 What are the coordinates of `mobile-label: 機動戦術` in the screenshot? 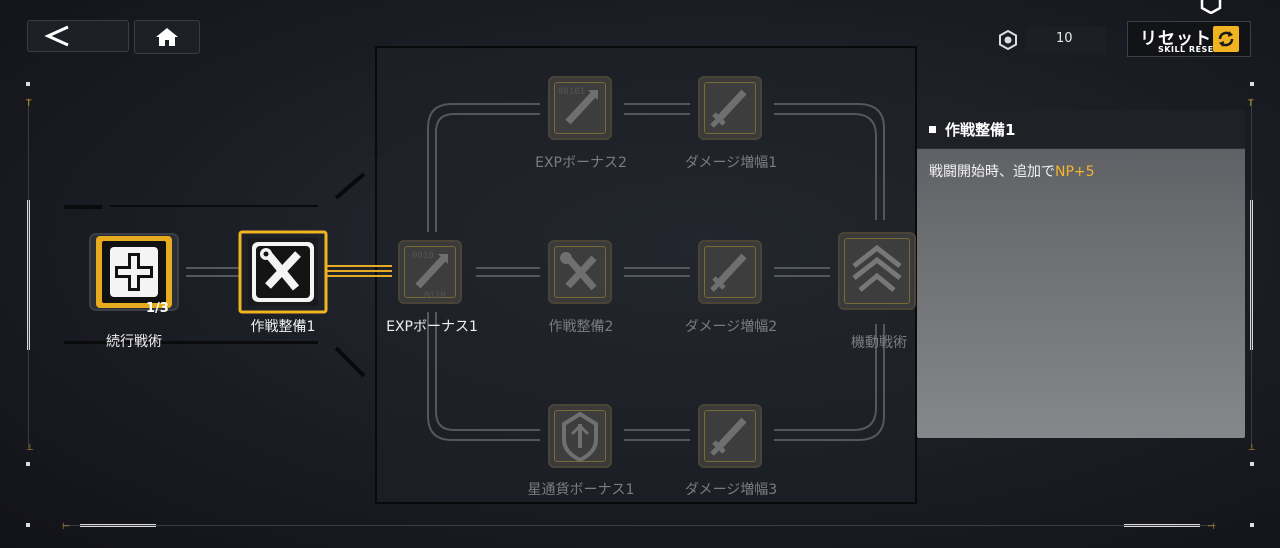 It's located at (879, 343).